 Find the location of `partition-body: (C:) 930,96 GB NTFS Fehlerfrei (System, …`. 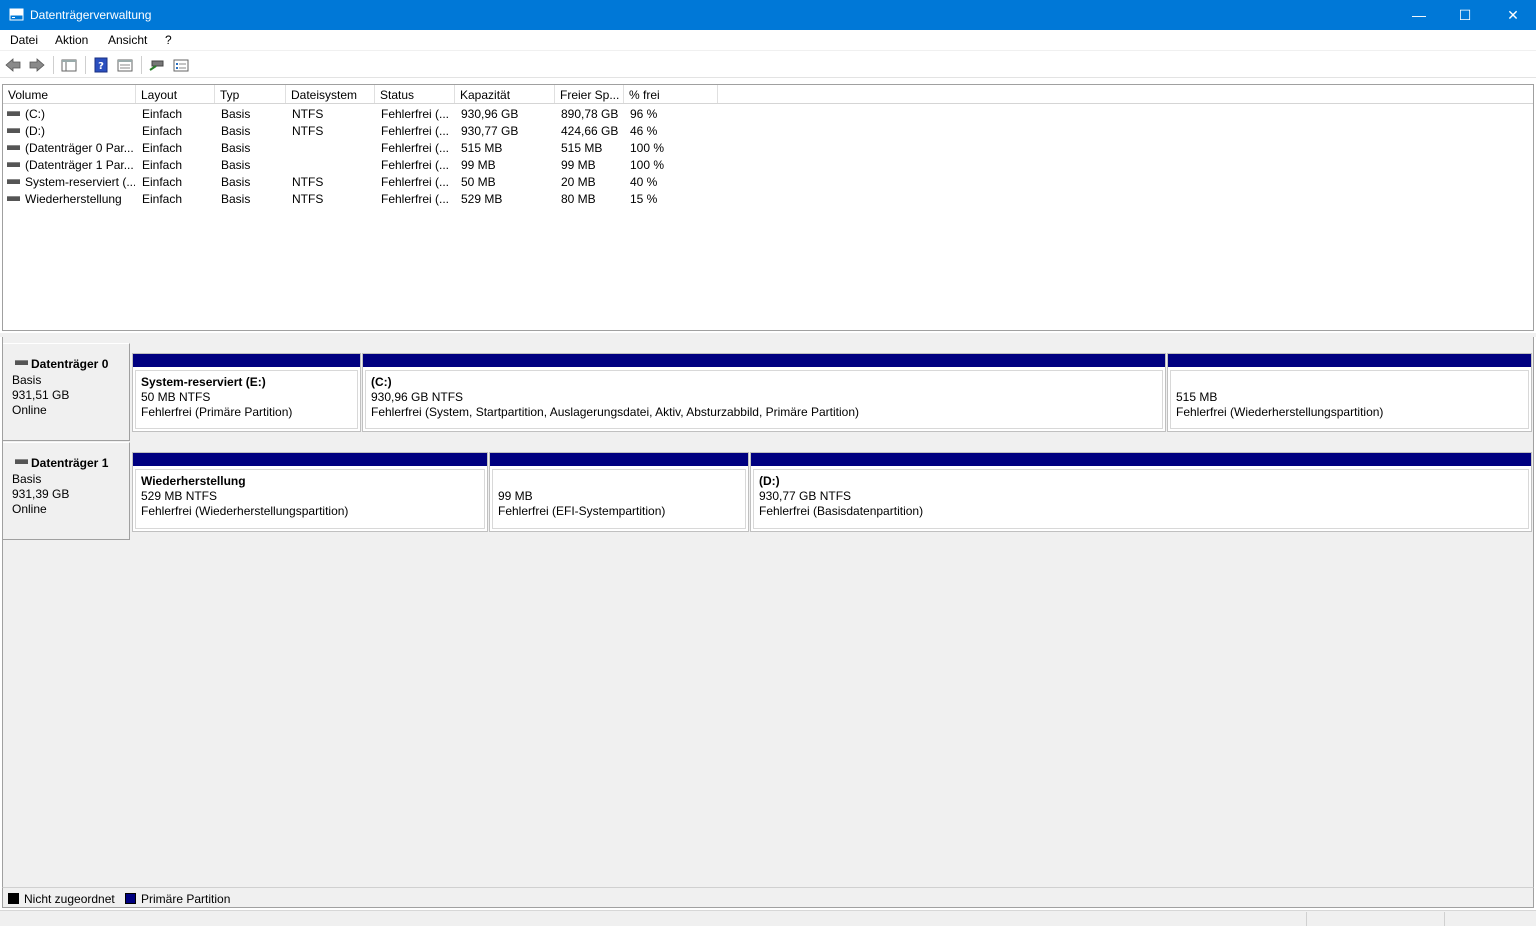

partition-body: (C:) 930,96 GB NTFS Fehlerfrei (System, … is located at coordinates (764, 399).